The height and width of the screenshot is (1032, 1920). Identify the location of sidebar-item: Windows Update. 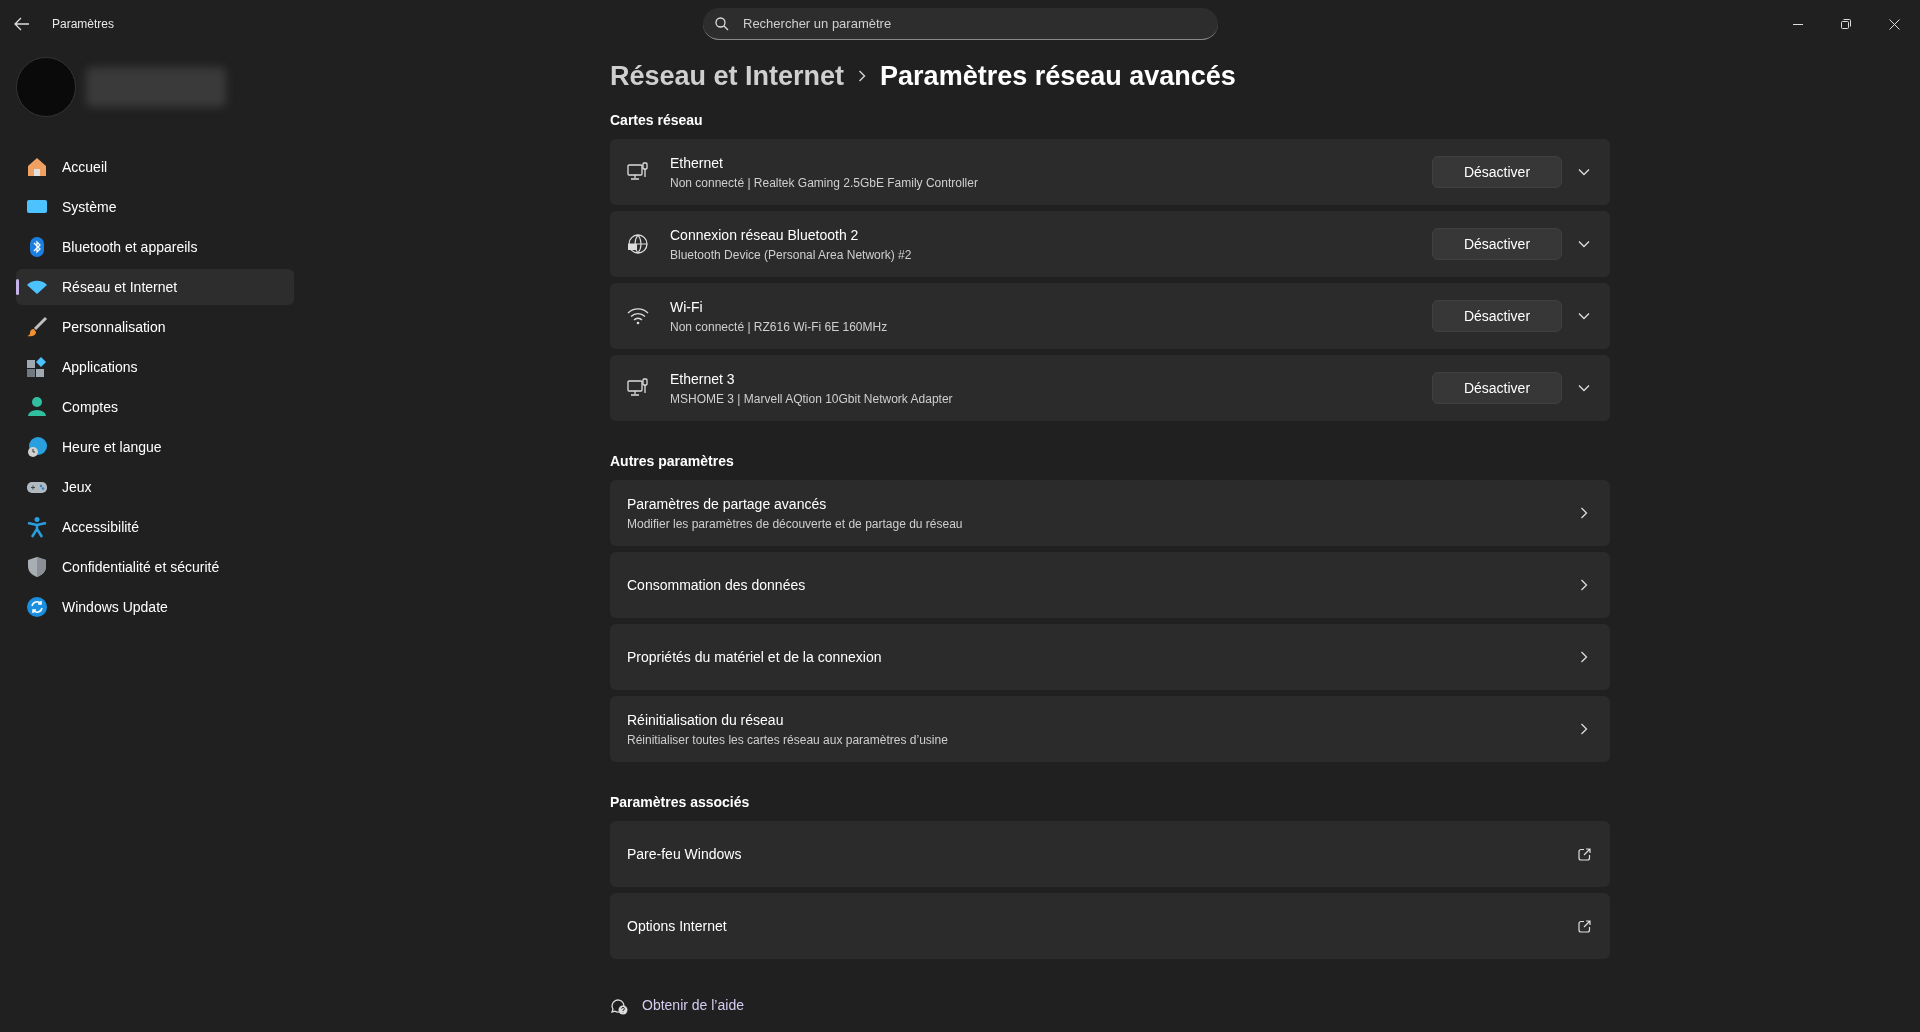
(155, 607).